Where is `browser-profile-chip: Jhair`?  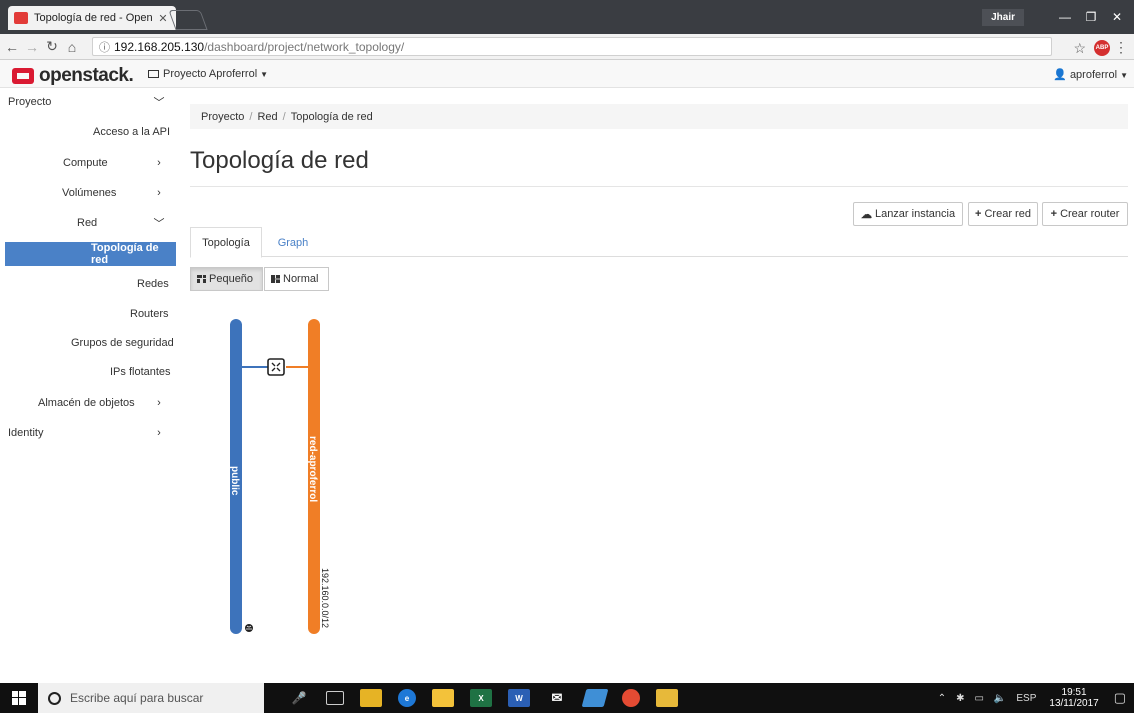
browser-profile-chip: Jhair is located at coordinates (1003, 17).